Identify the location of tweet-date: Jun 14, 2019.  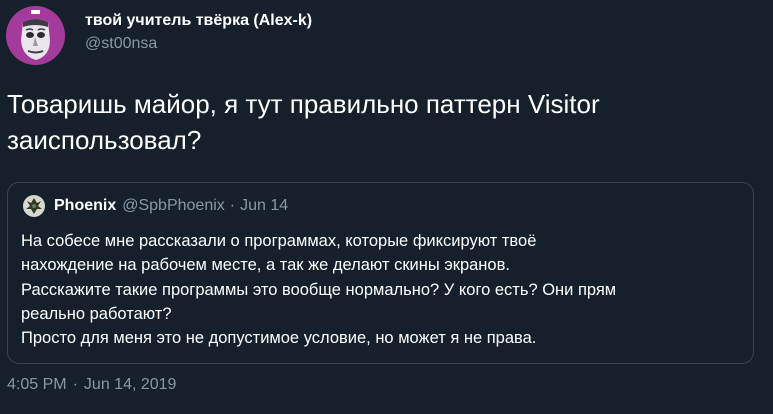
(130, 384).